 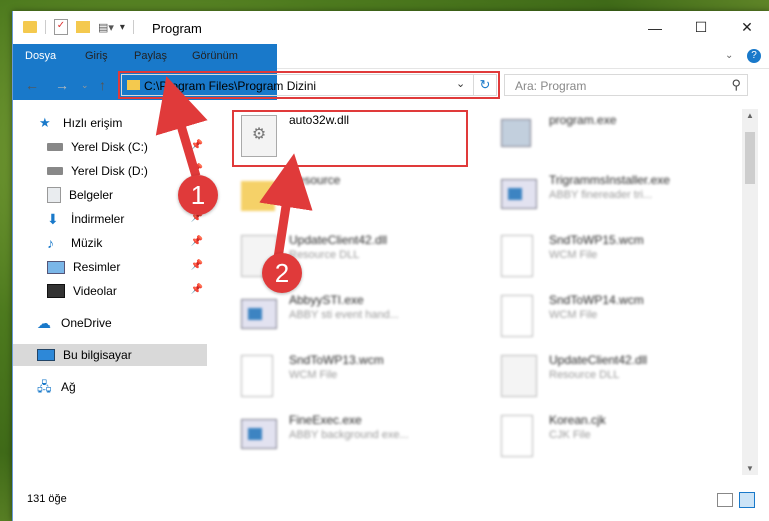 I want to click on quick-access-toolbar: ✓ ▤▾ ▾, so click(x=78, y=27).